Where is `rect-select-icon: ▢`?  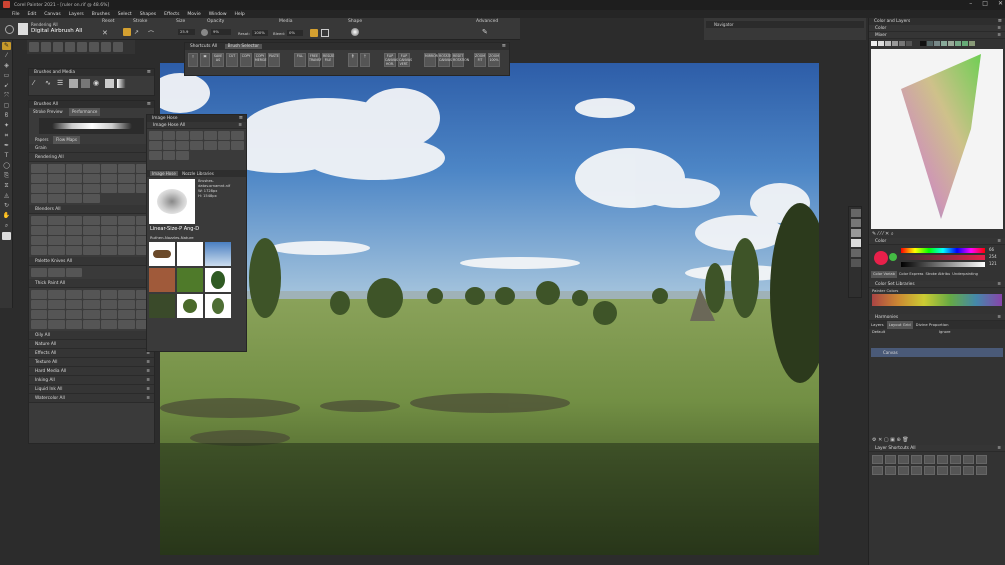
rect-select-icon: ▢ is located at coordinates (6, 106).